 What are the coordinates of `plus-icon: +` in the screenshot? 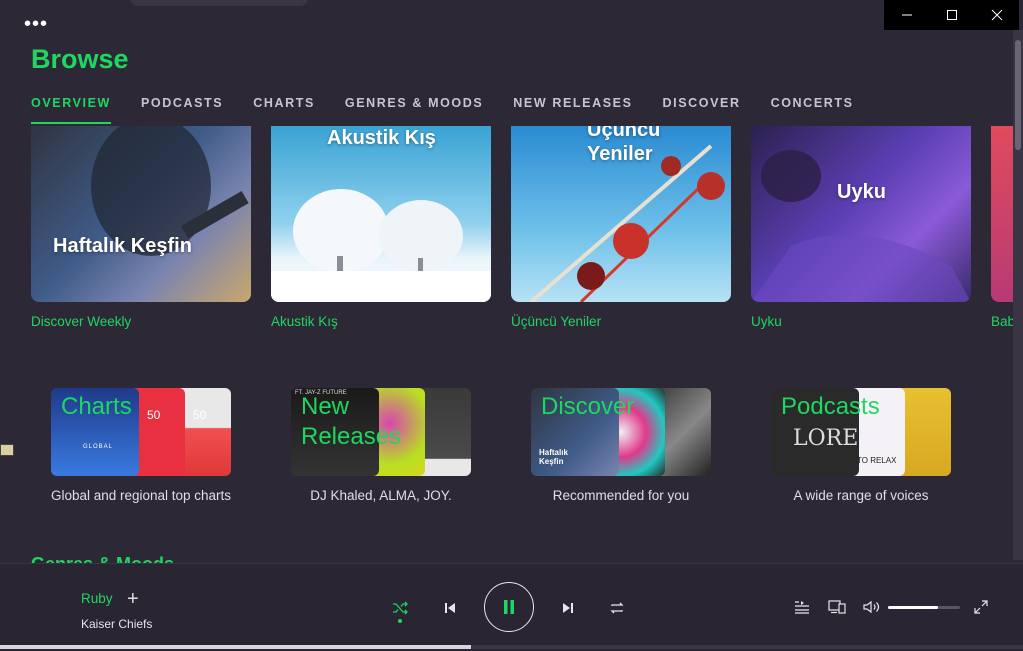 It's located at (133, 599).